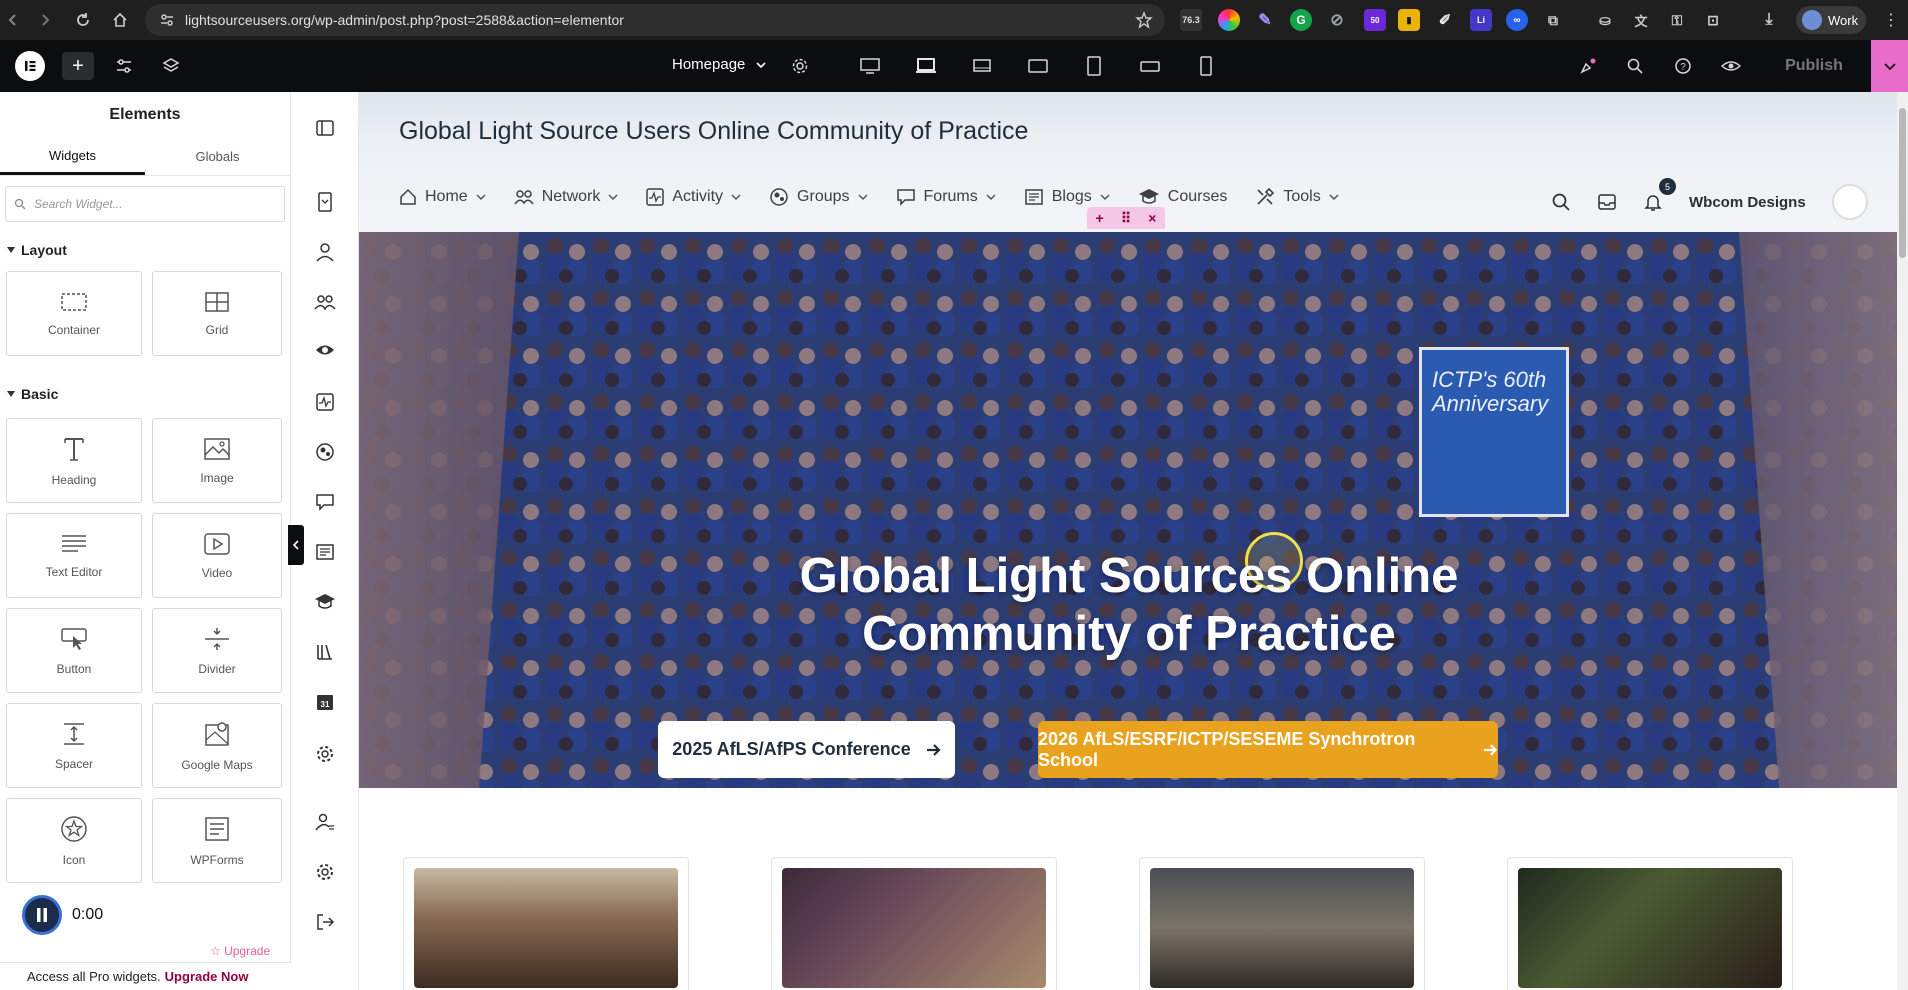 The width and height of the screenshot is (1908, 990). What do you see at coordinates (1902, 183) in the screenshot?
I see `canvas-scrollbar-thumb` at bounding box center [1902, 183].